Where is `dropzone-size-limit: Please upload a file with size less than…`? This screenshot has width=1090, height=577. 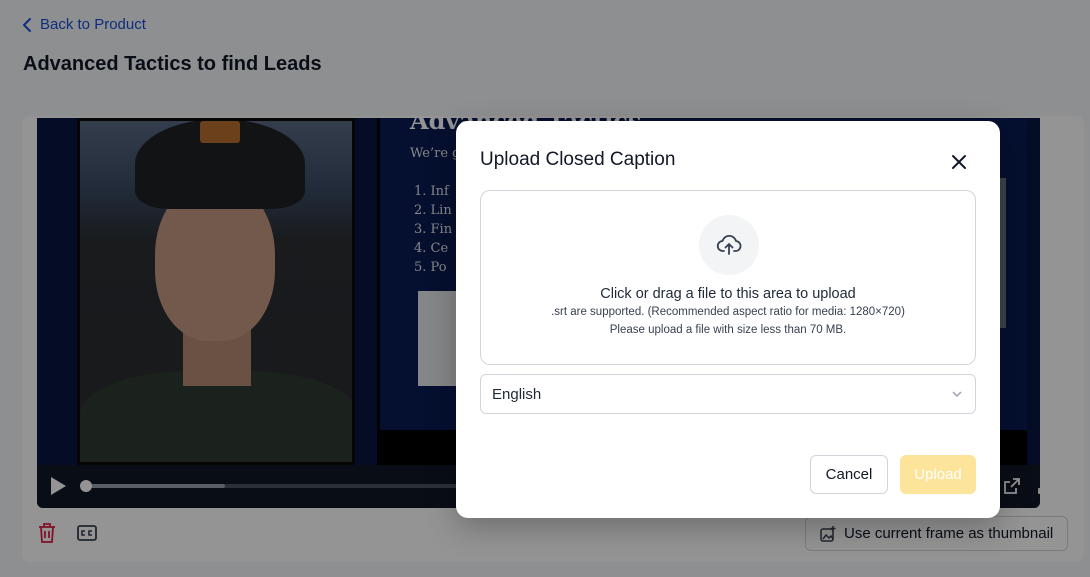 dropzone-size-limit: Please upload a file with size less than… is located at coordinates (728, 330).